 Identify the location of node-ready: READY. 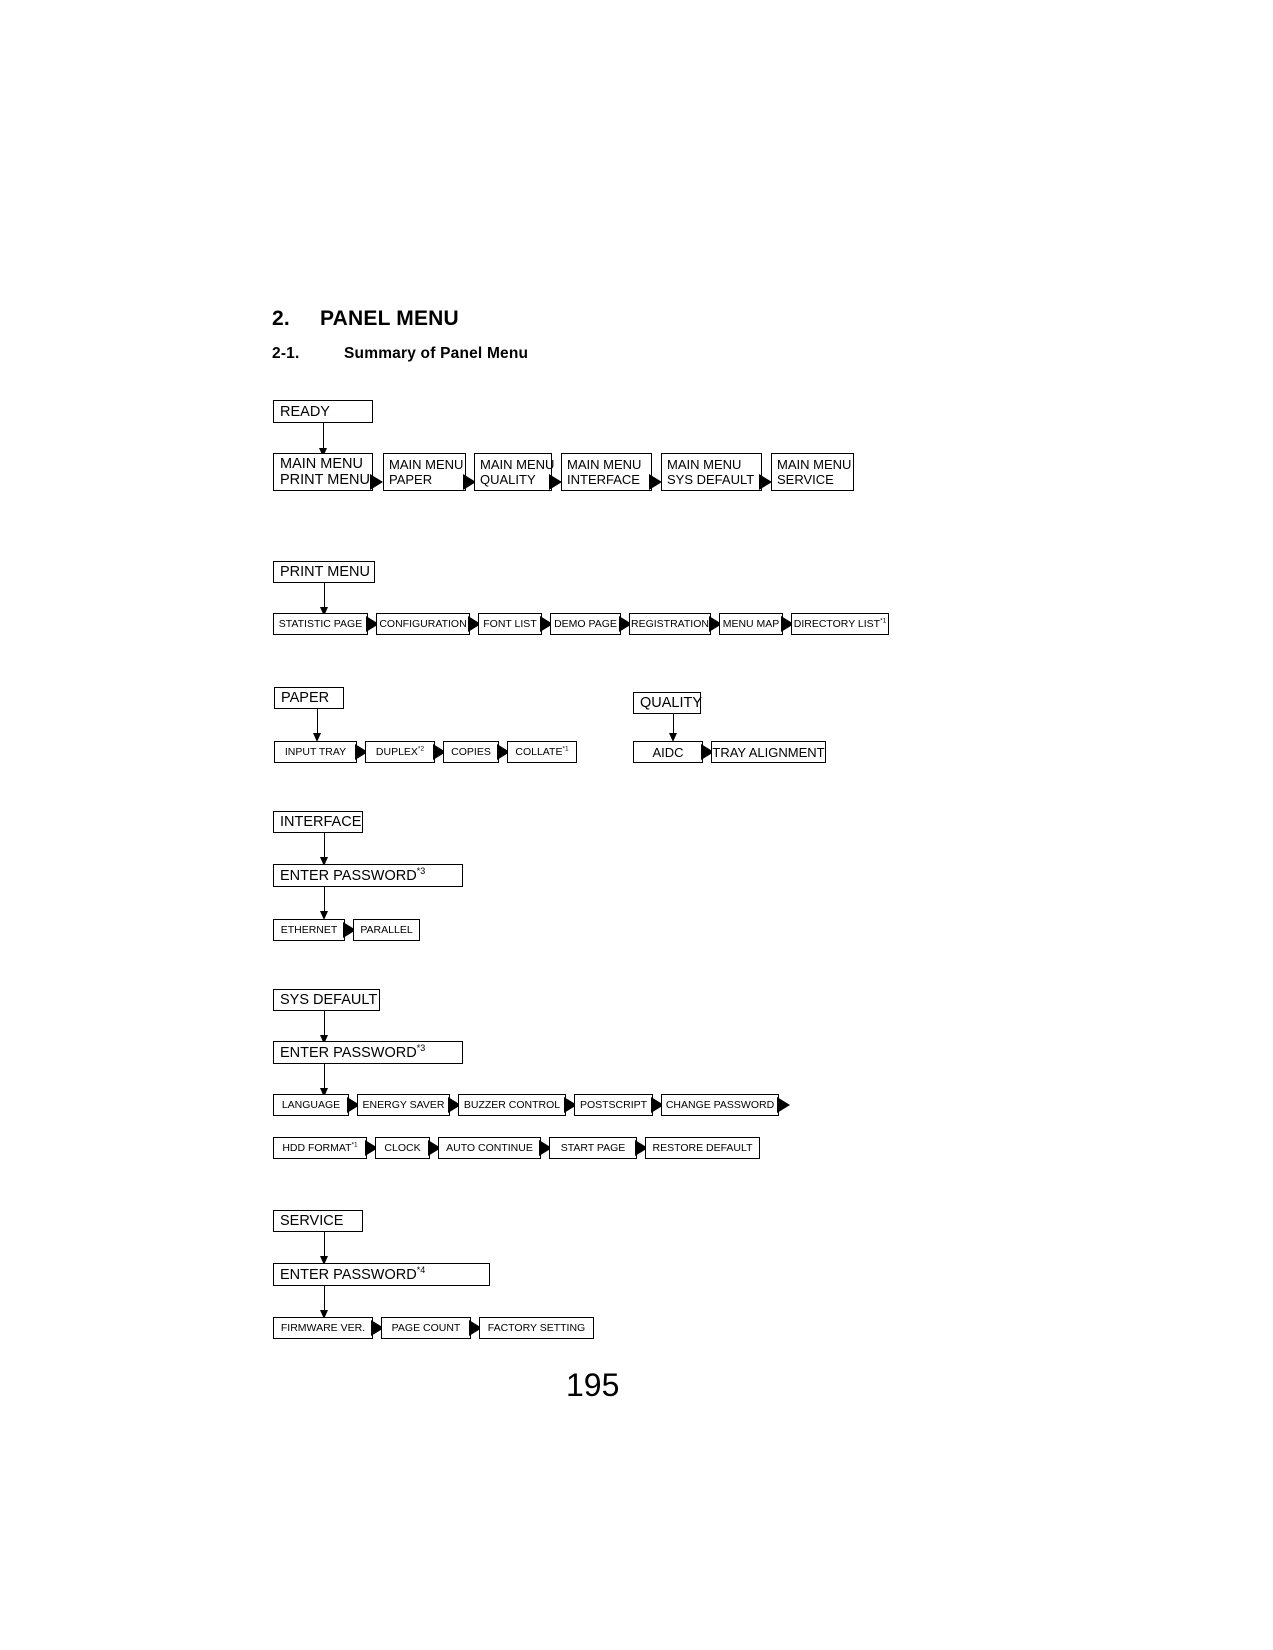
(323, 411).